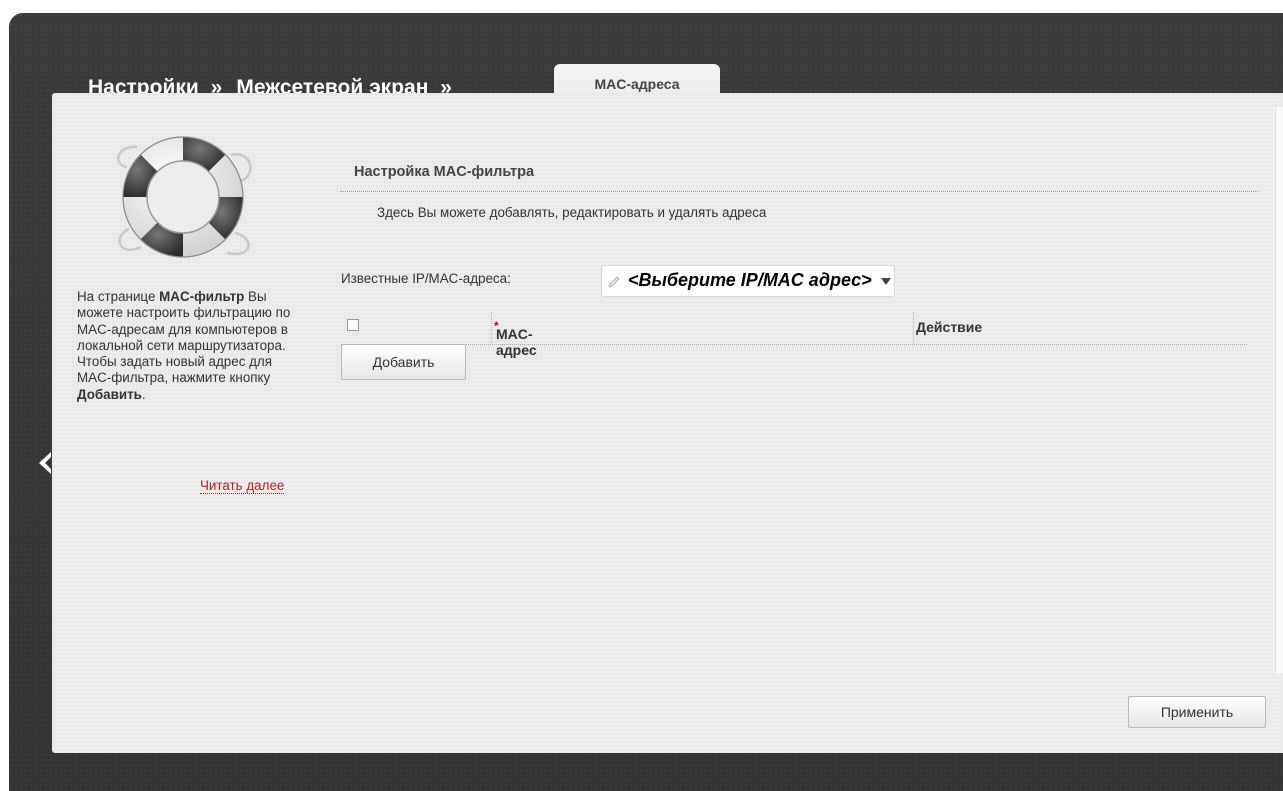 The height and width of the screenshot is (791, 1283). Describe the element at coordinates (444, 172) in the screenshot. I see `section-title: Настройка MAC-фильтра` at that location.